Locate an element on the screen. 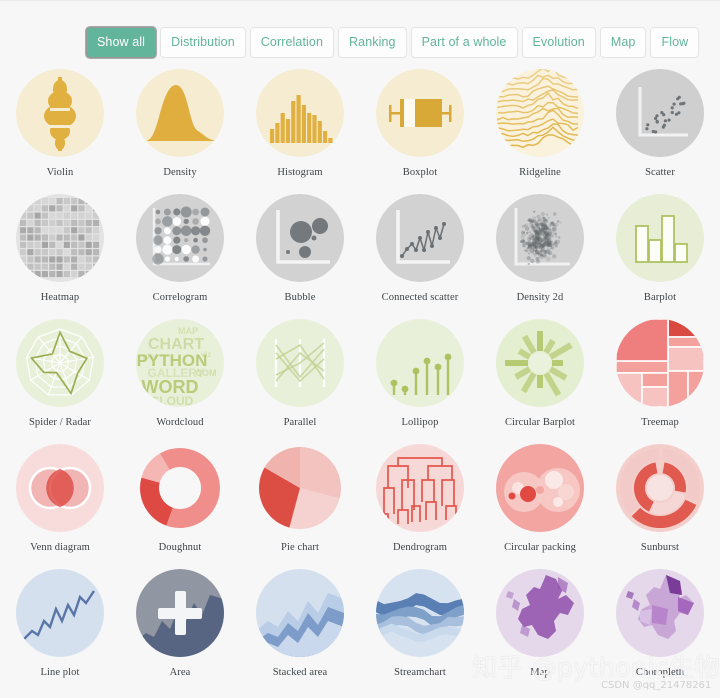 Image resolution: width=720 pixels, height=698 pixels. gallery-item-label: Correlogram is located at coordinates (180, 297).